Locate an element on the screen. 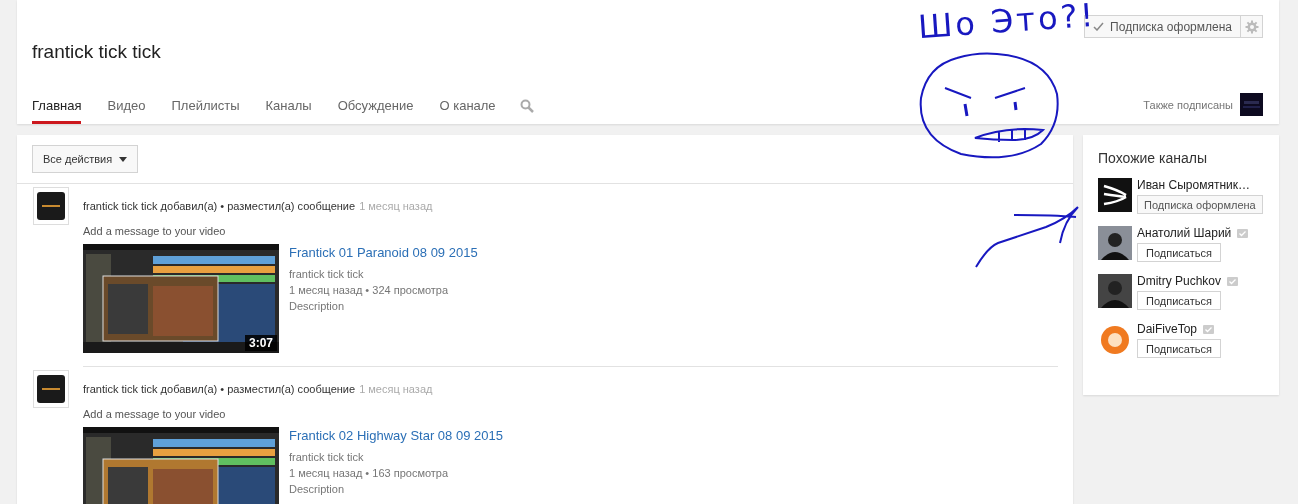 The height and width of the screenshot is (504, 1298). nav-tab: Плейлисты is located at coordinates (205, 111).